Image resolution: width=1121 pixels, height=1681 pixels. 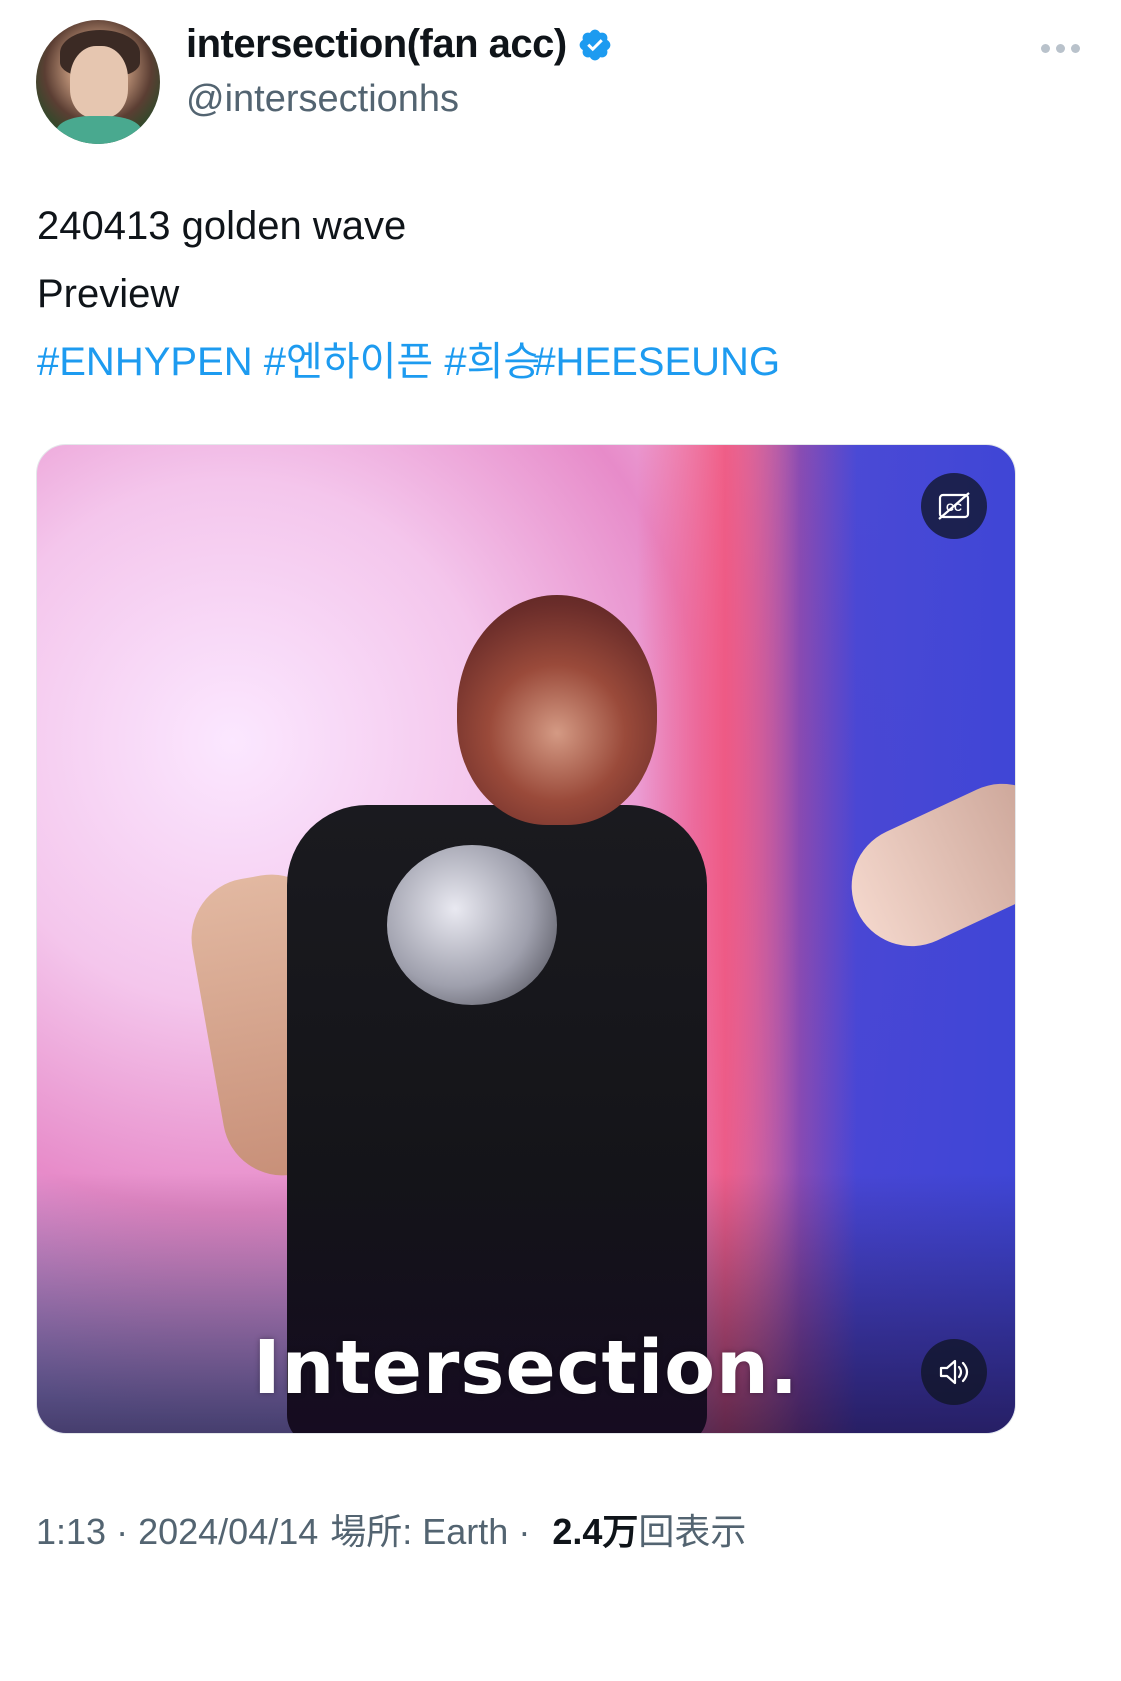 I want to click on hashtag-heeseung: #HEESEUNG, so click(x=656, y=362).